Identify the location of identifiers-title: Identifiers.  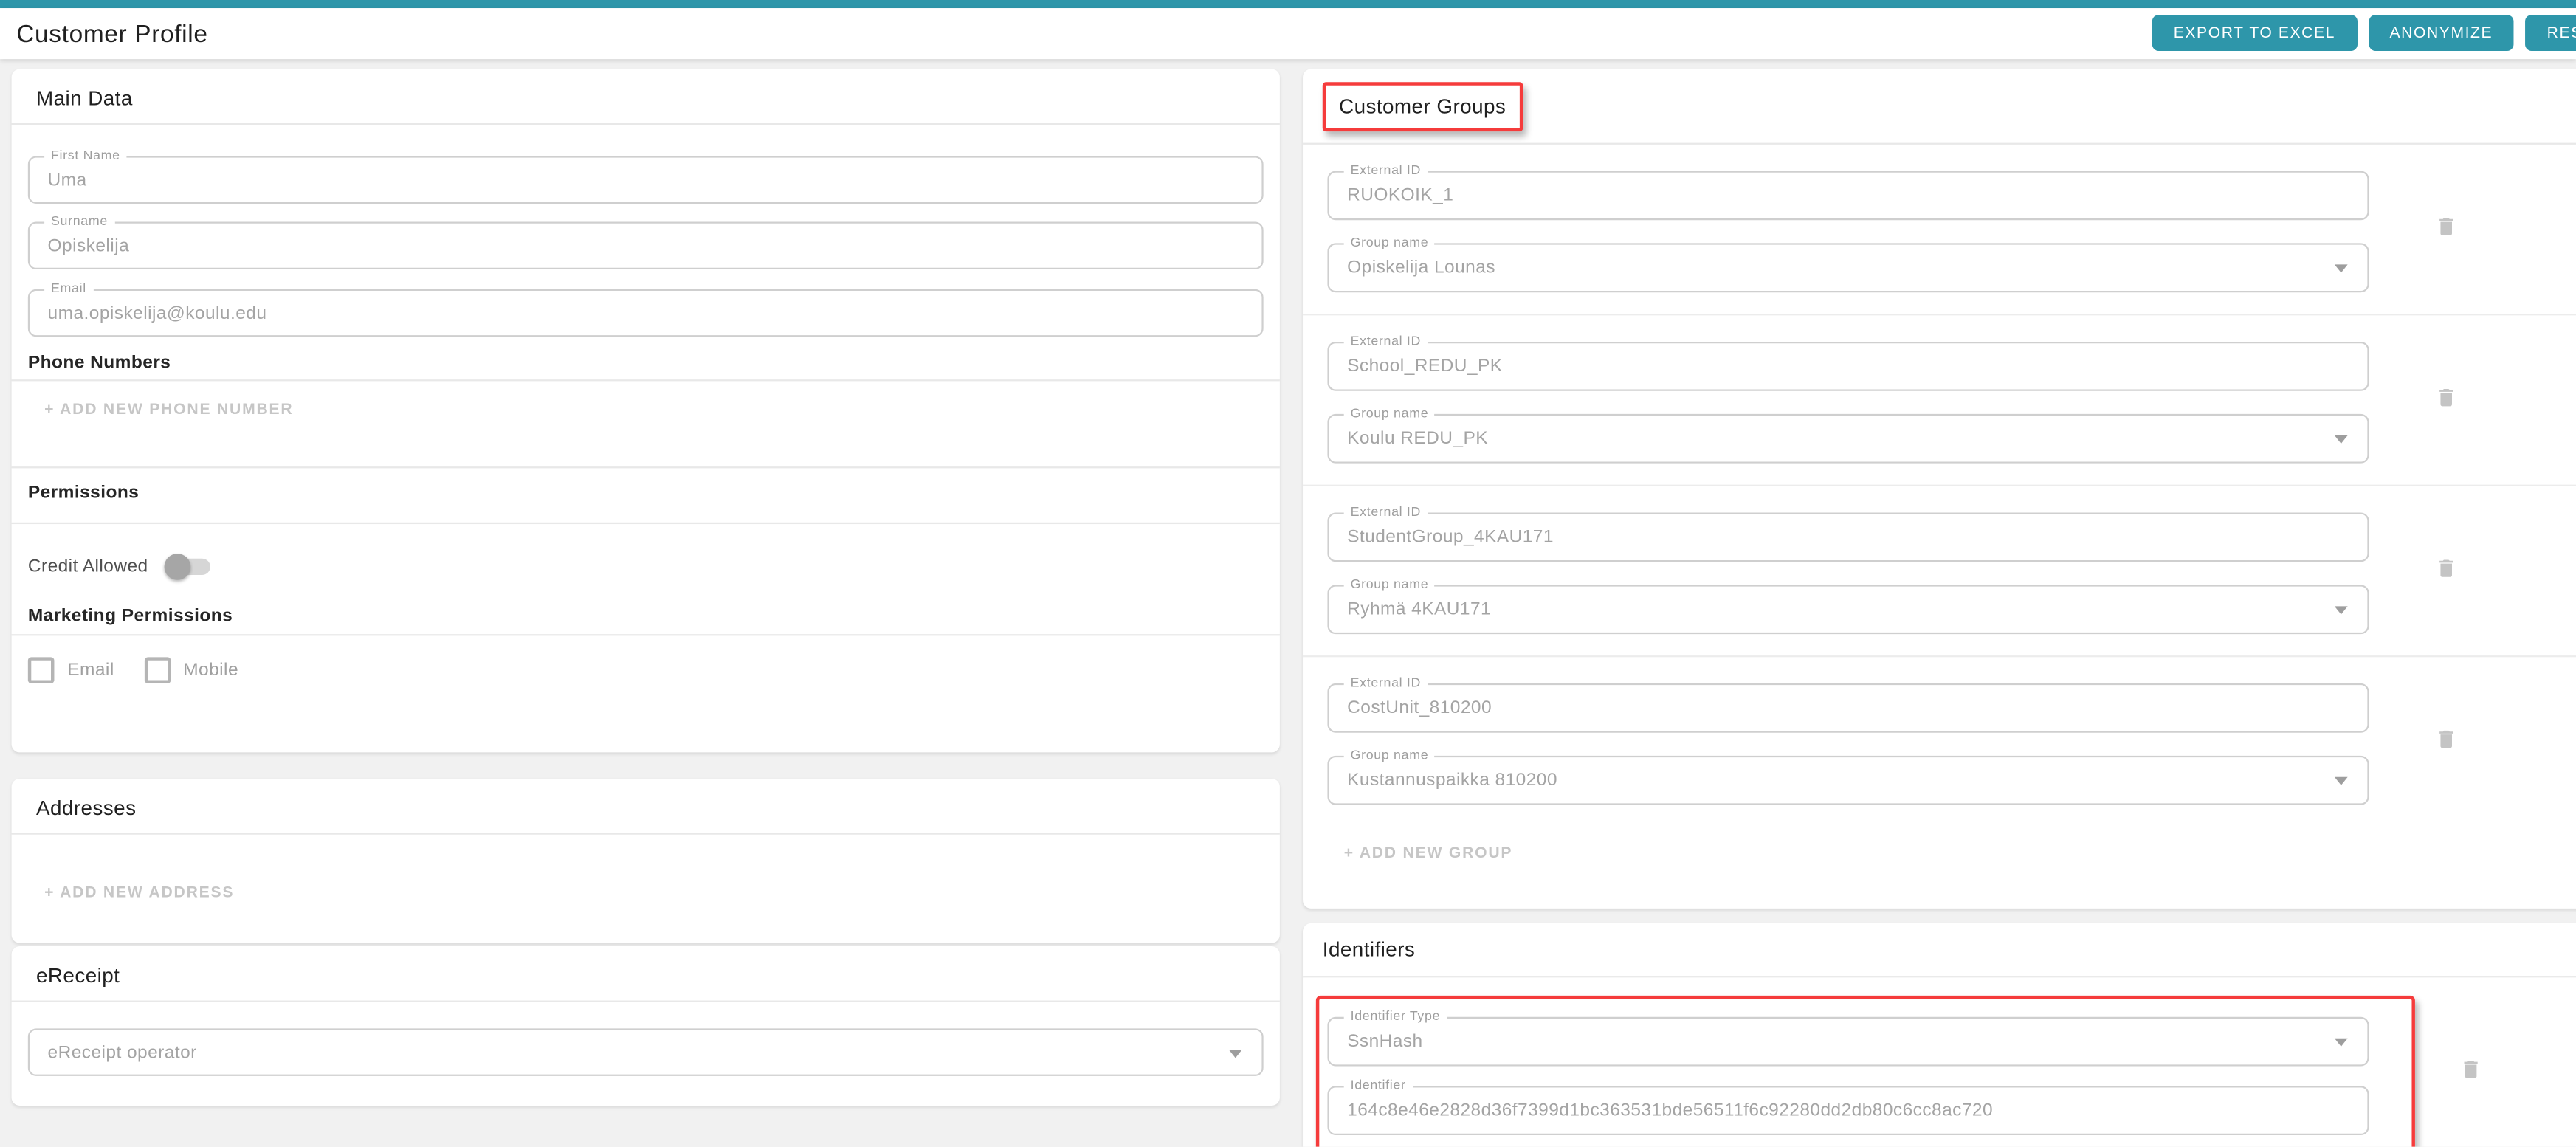
(1940, 950).